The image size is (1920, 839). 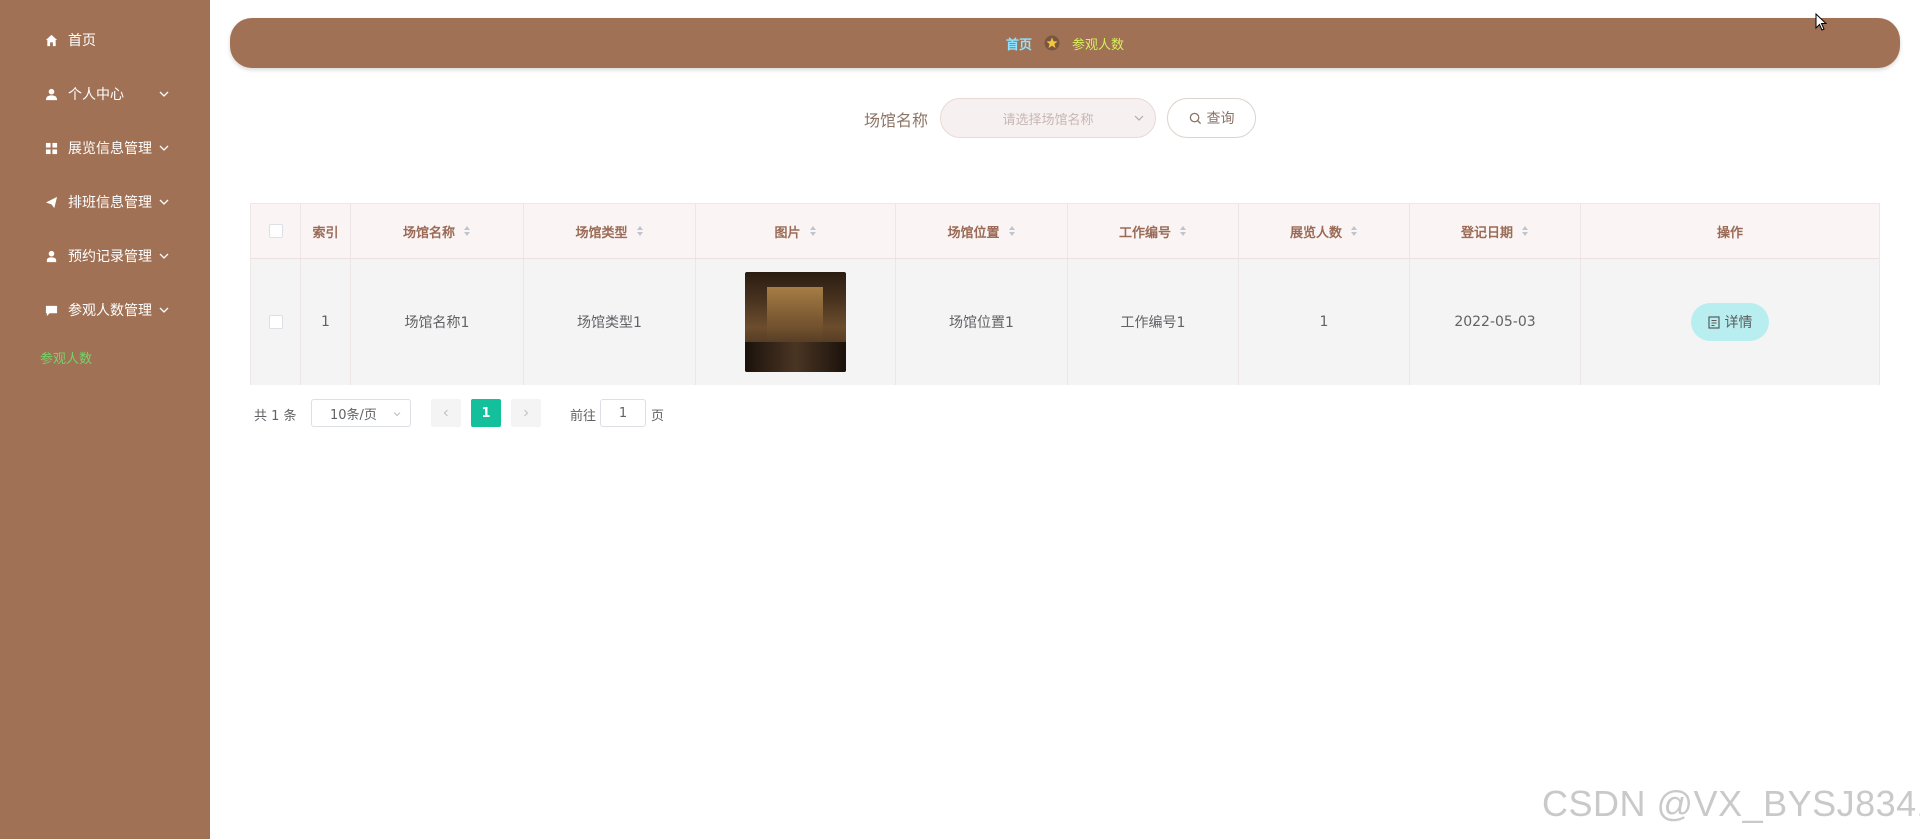 I want to click on sidebar-item-exhibition-info: 展览信息管理, so click(x=105, y=148).